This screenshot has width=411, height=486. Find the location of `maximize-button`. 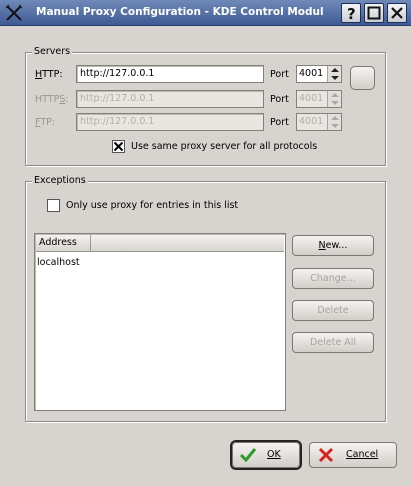

maximize-button is located at coordinates (374, 13).